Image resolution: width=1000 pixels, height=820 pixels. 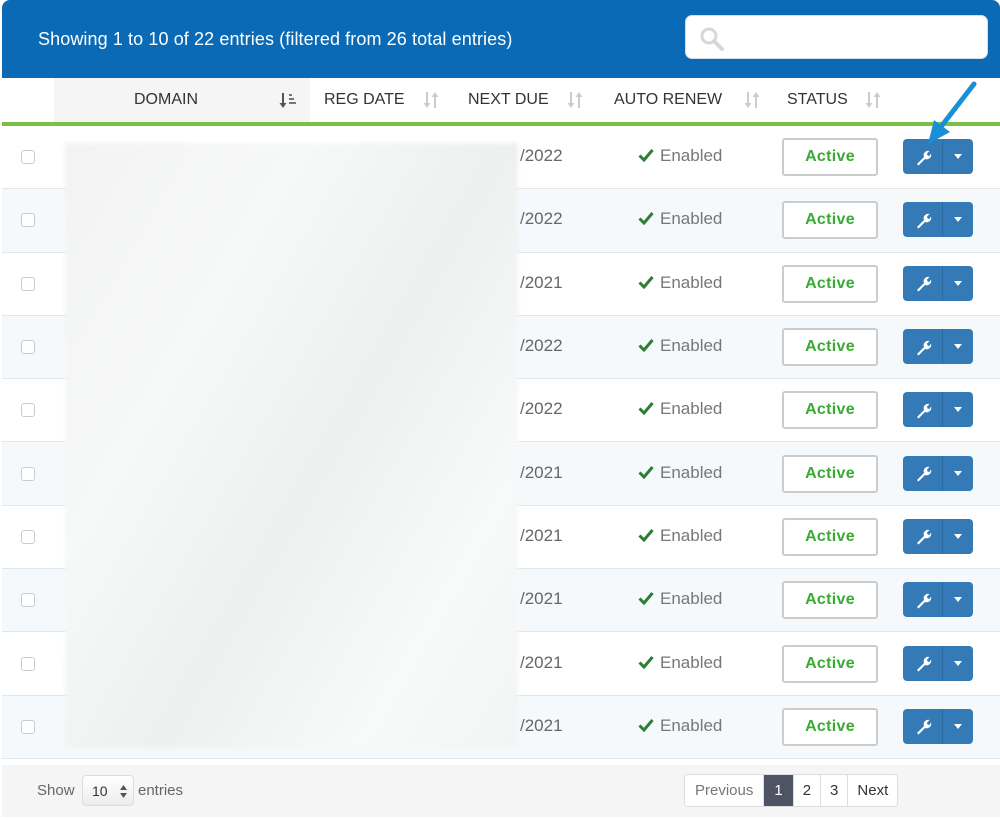 I want to click on page-2-button: 2, so click(x=807, y=790).